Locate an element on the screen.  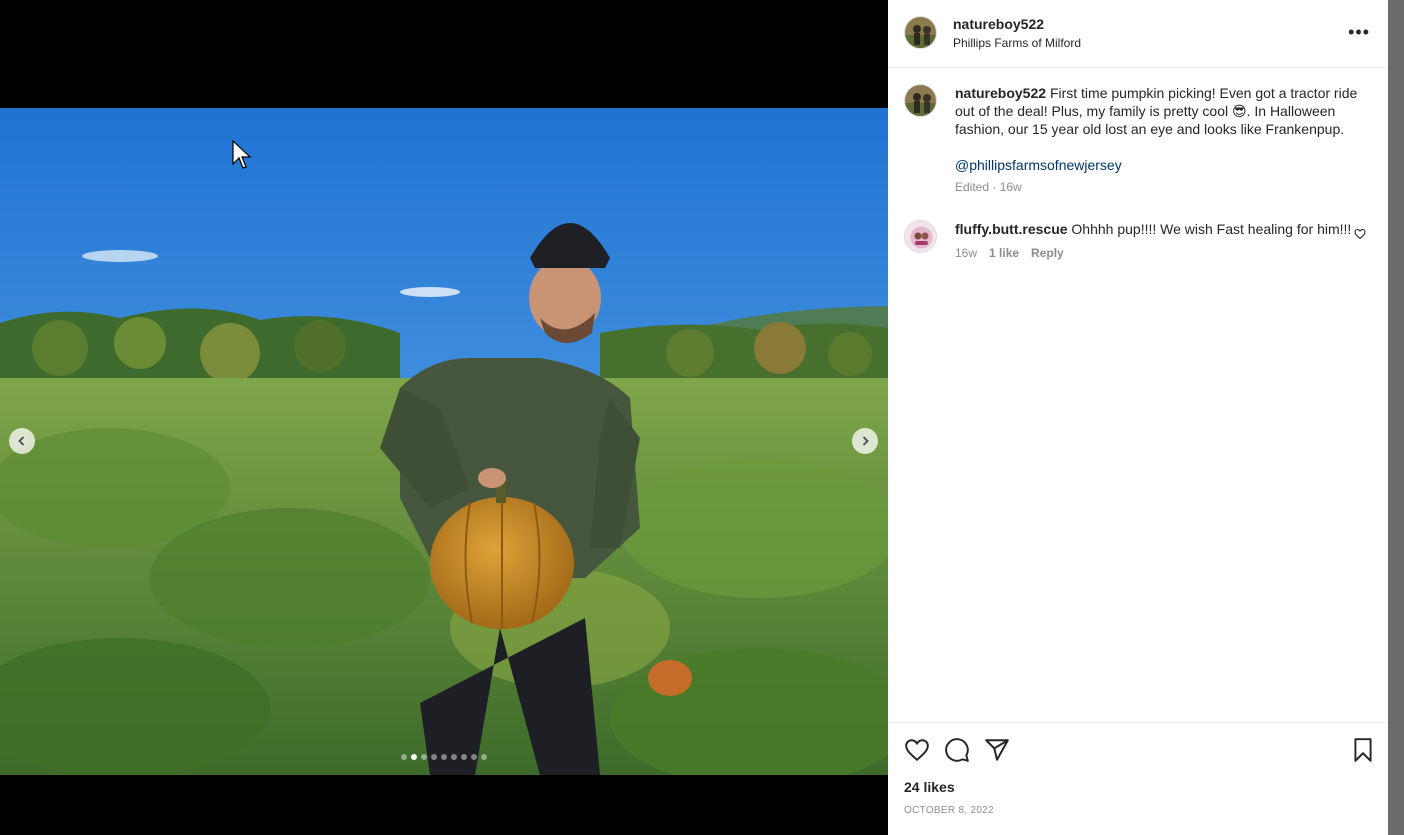
commenter-avatar is located at coordinates (920, 236).